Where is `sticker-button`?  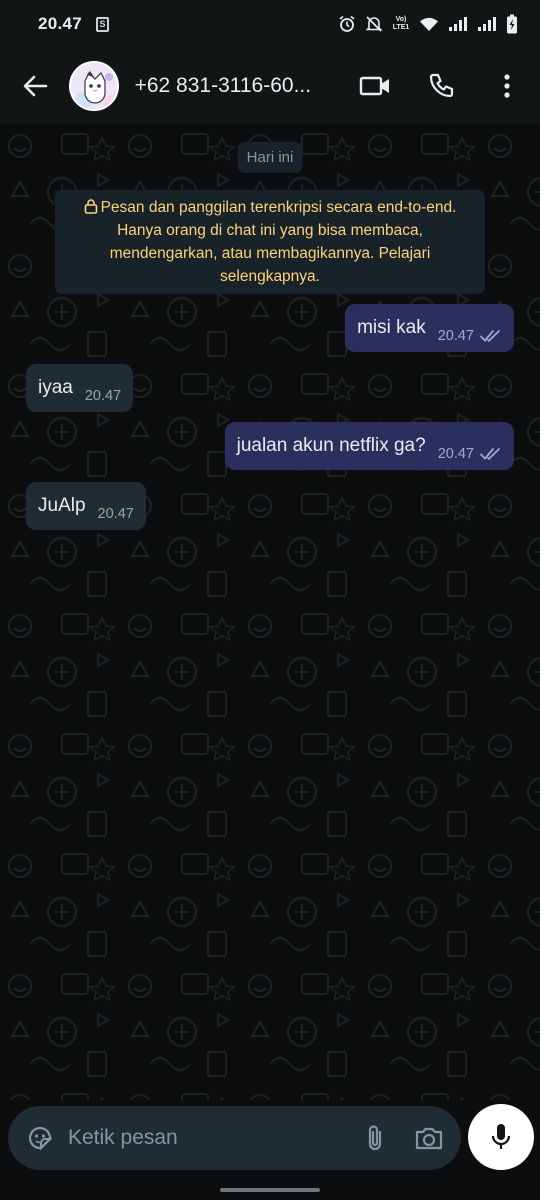
sticker-button is located at coordinates (40, 1138).